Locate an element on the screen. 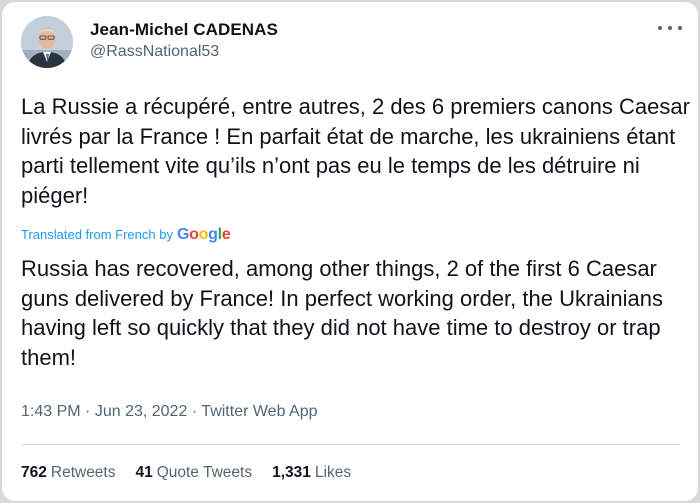 The height and width of the screenshot is (503, 700). profile-photo-icon is located at coordinates (47, 42).